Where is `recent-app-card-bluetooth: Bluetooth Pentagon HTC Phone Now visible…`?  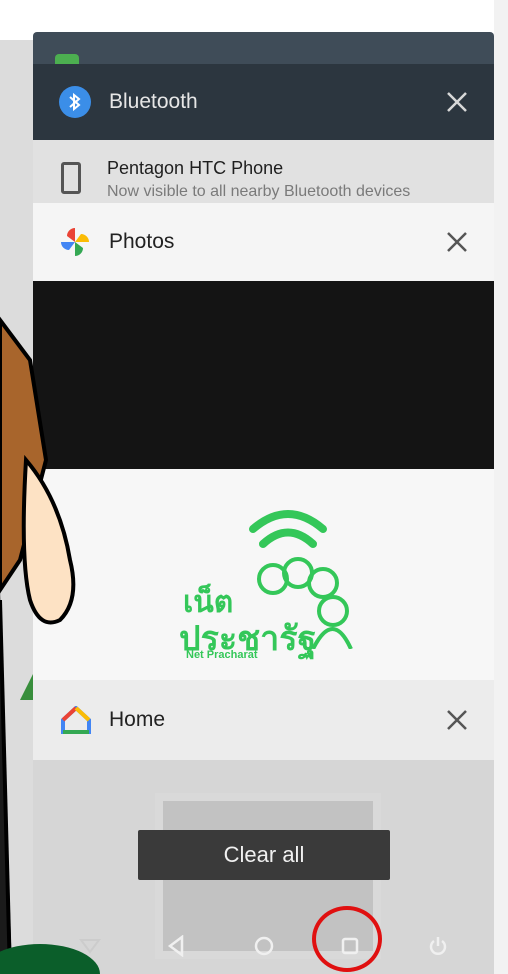
recent-app-card-bluetooth: Bluetooth Pentagon HTC Phone Now visible… is located at coordinates (263, 134).